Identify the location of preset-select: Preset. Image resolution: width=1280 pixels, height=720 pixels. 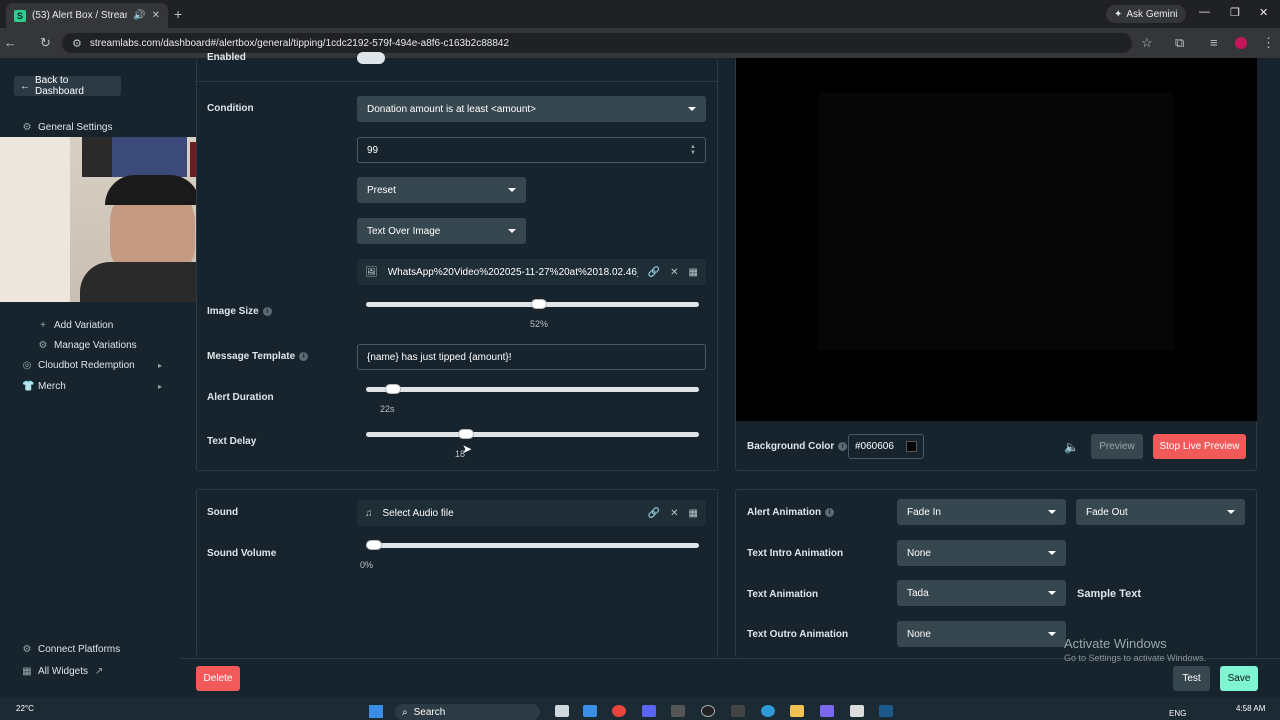
(441, 190).